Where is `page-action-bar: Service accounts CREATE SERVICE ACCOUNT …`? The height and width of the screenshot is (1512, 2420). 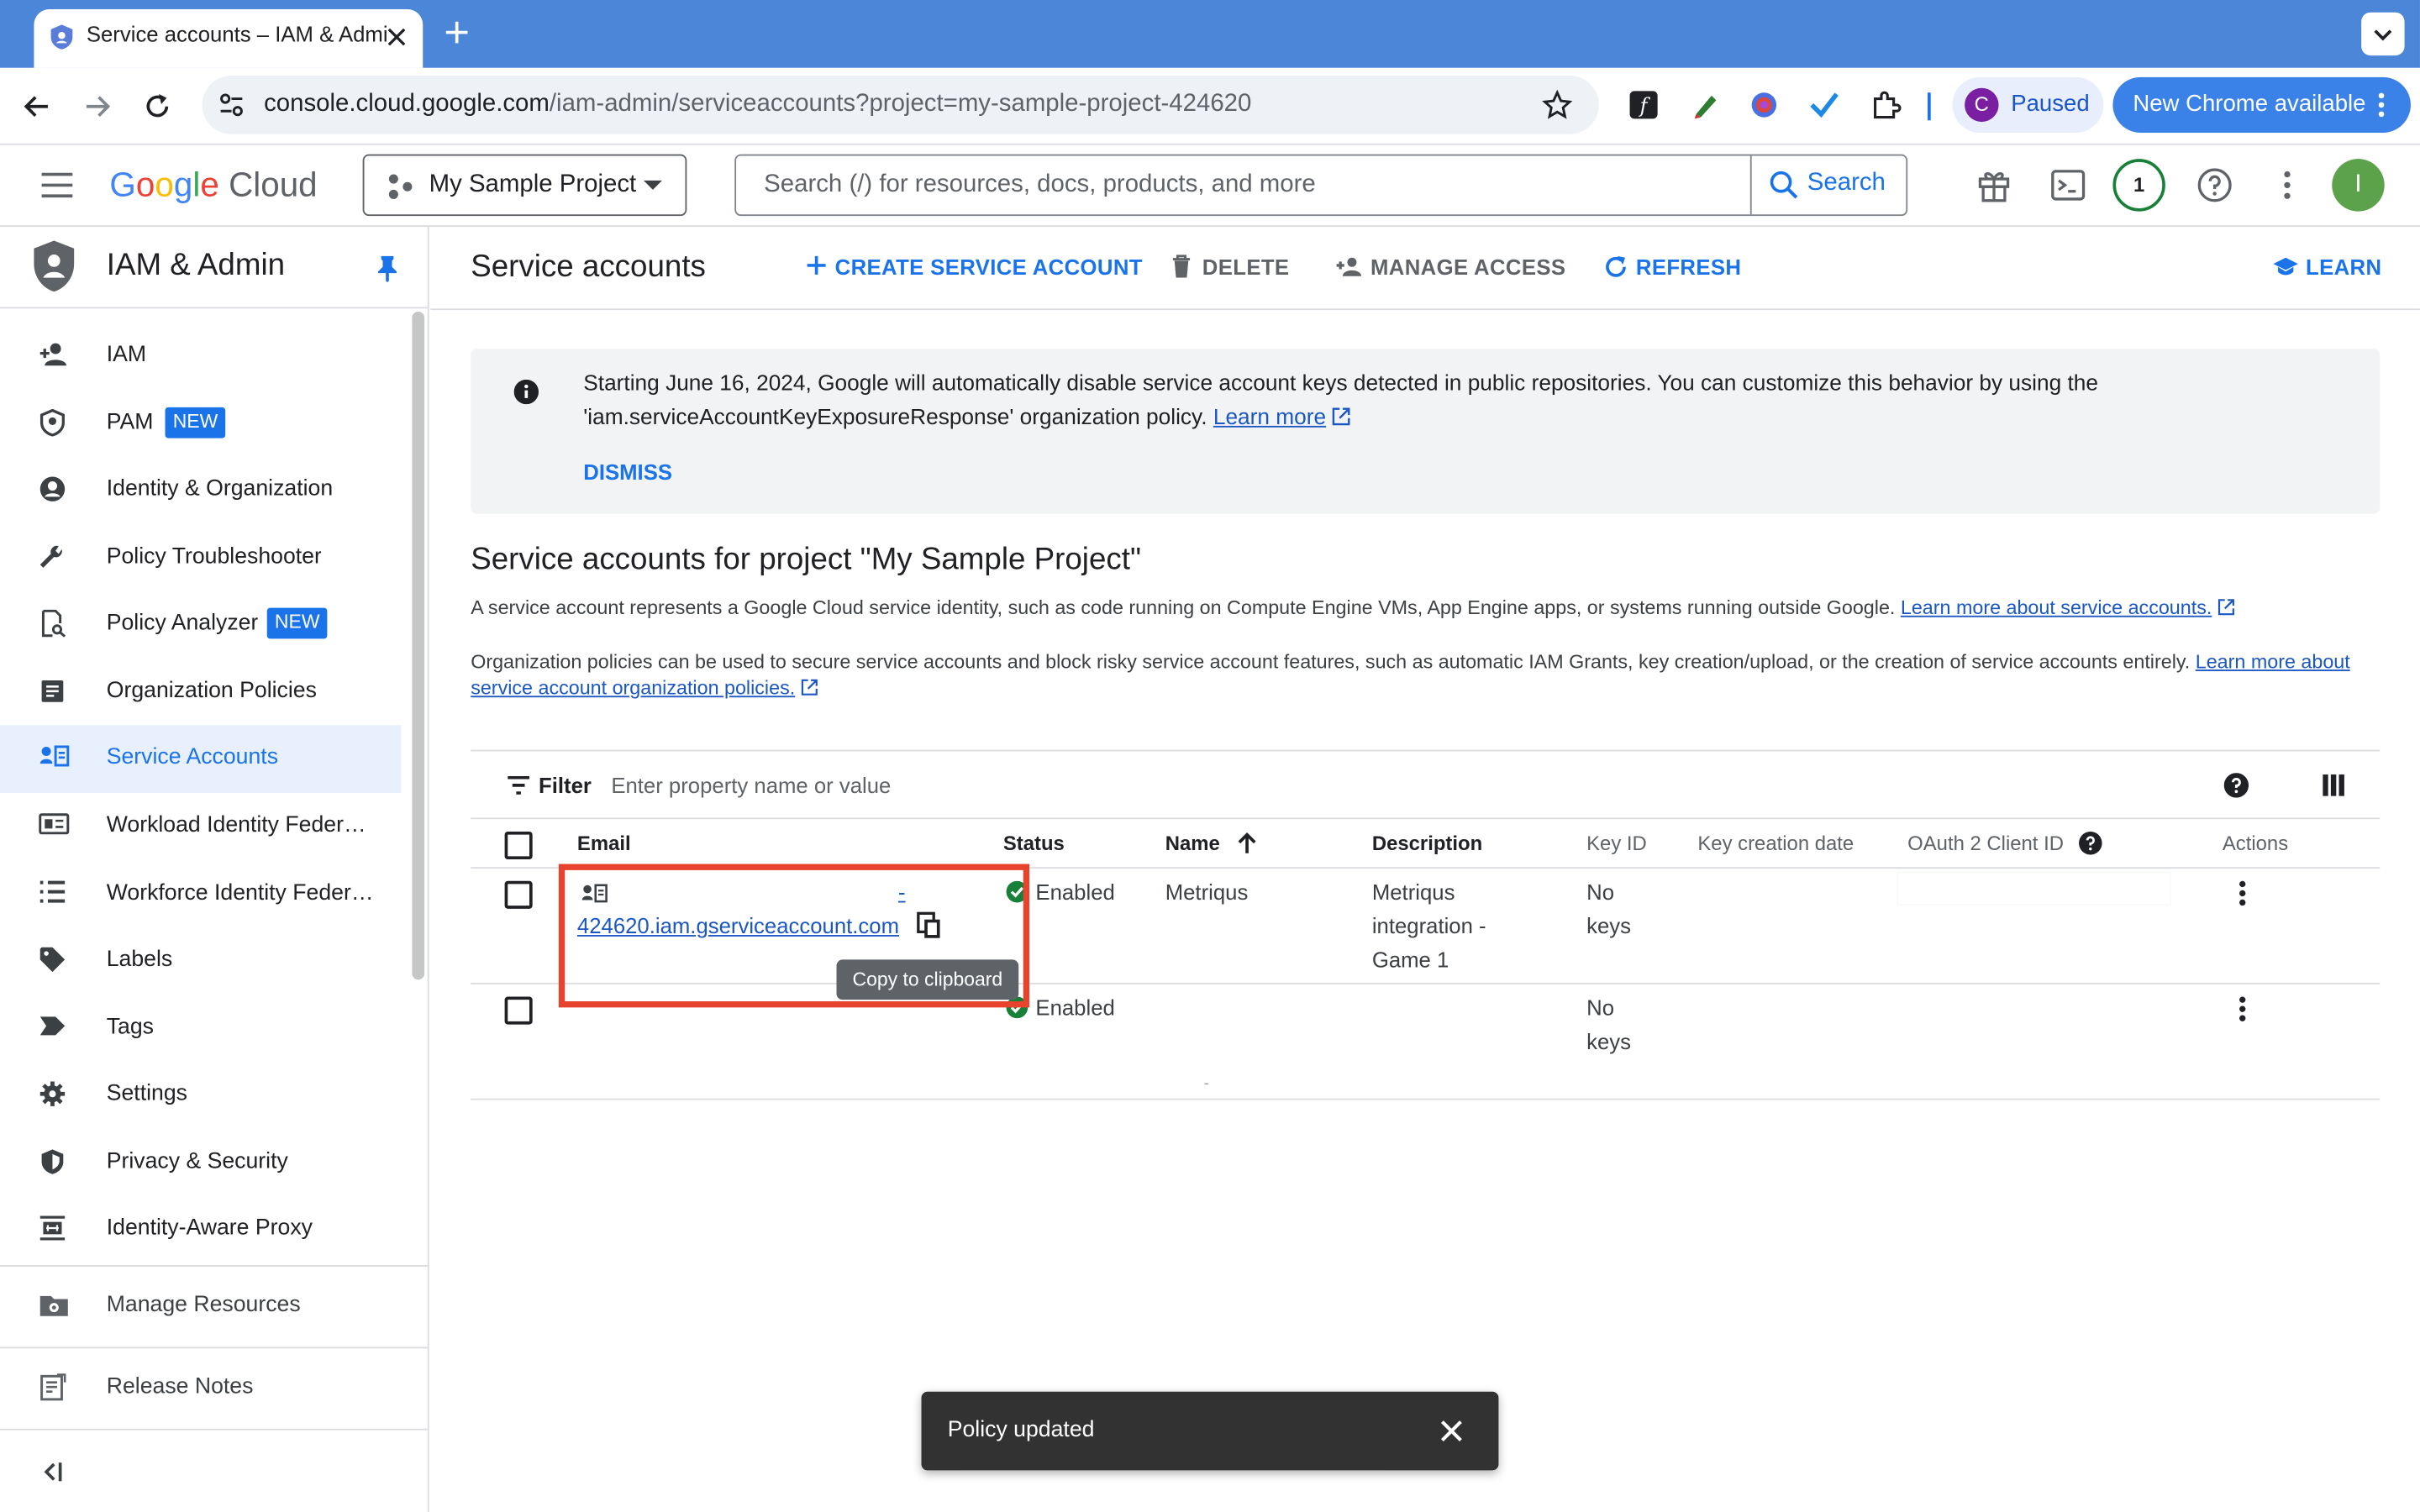 page-action-bar: Service accounts CREATE SERVICE ACCOUNT … is located at coordinates (1425, 269).